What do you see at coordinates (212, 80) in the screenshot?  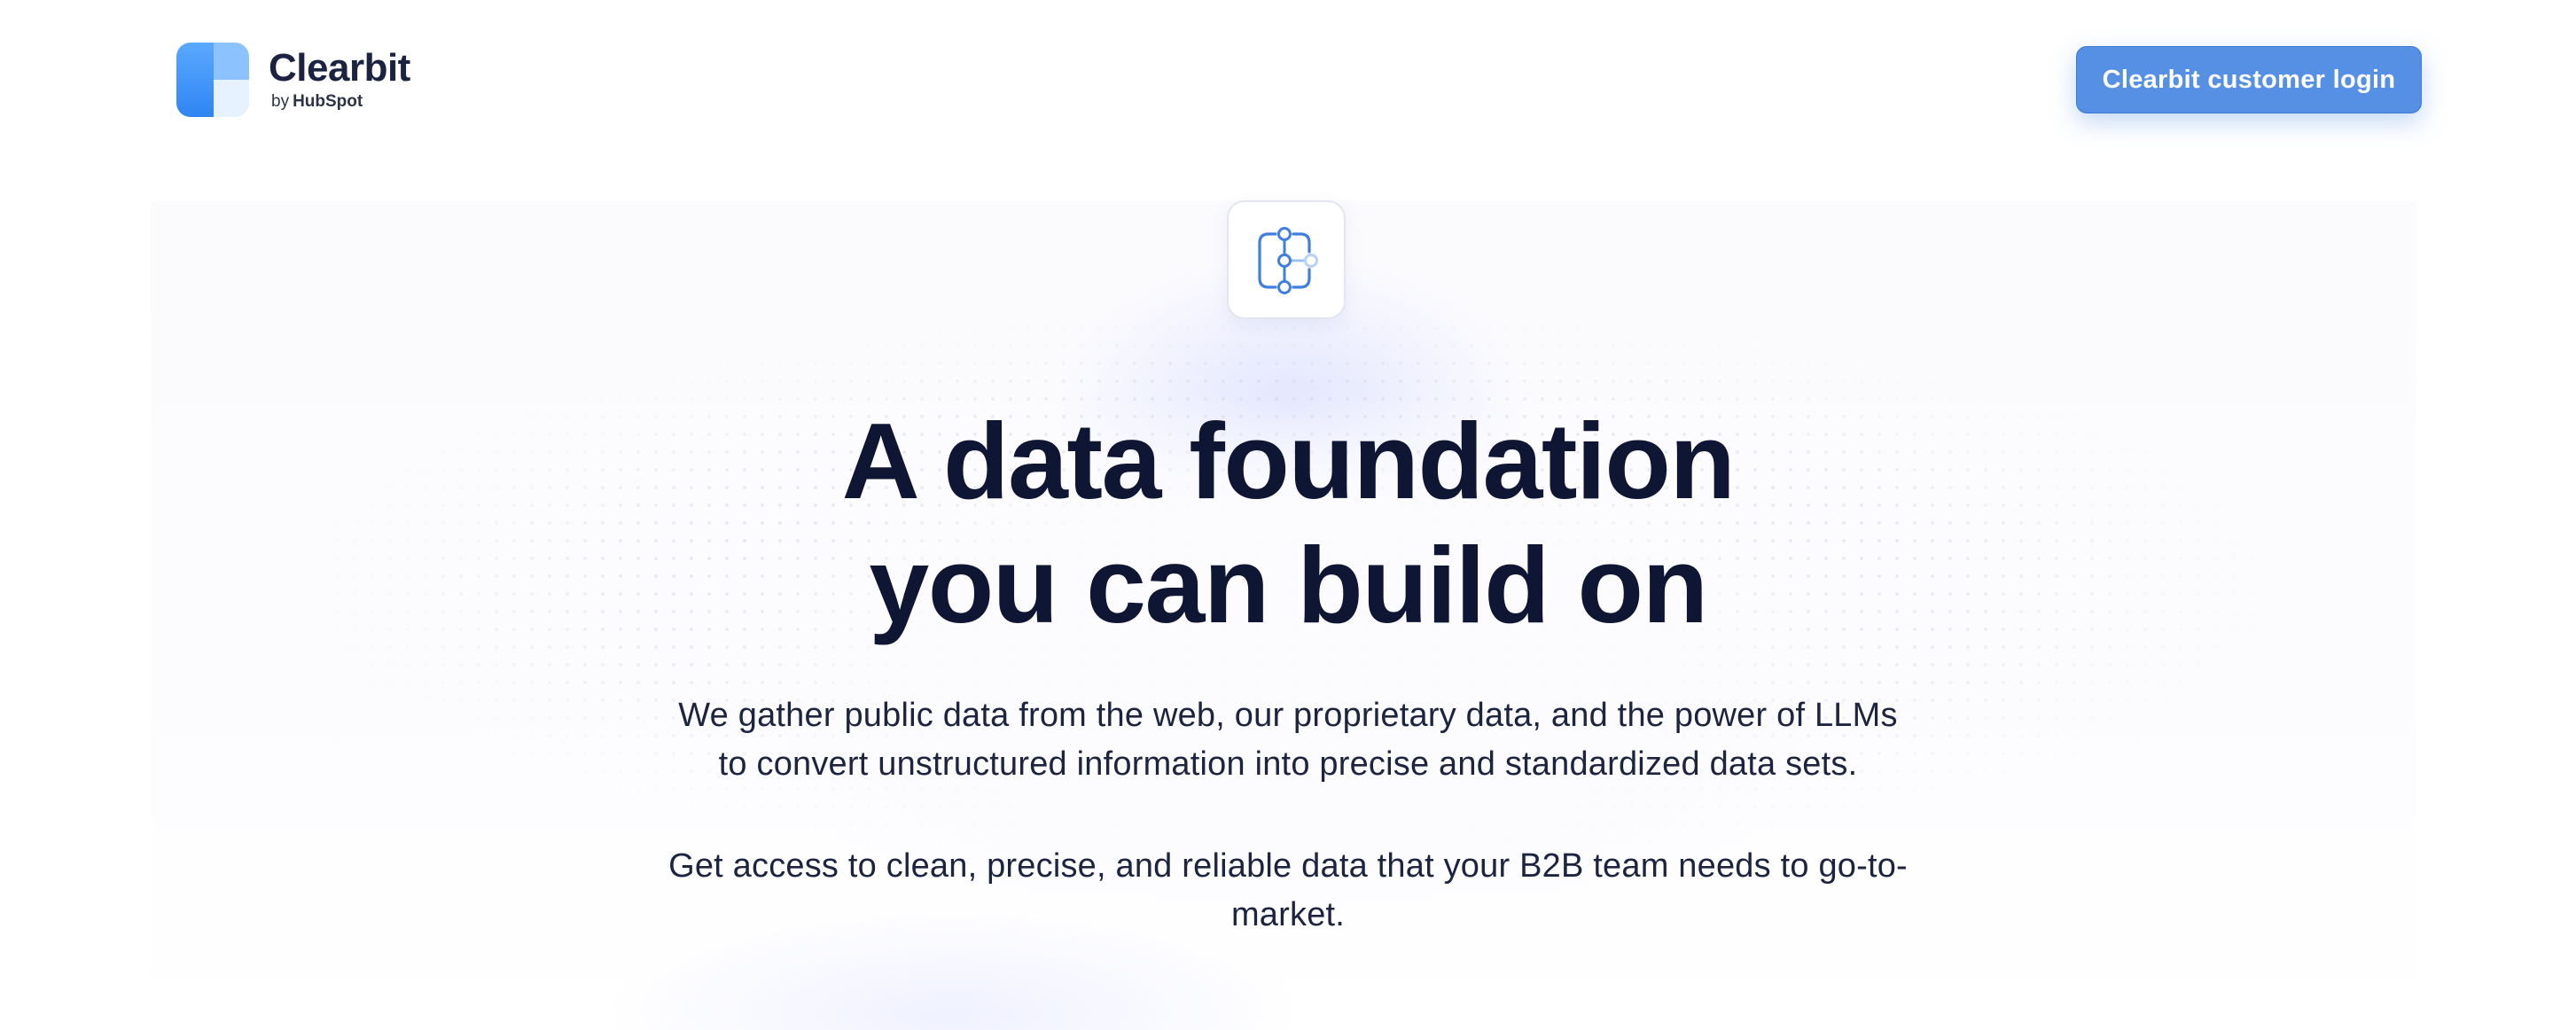 I see `clearbit-logo-icon` at bounding box center [212, 80].